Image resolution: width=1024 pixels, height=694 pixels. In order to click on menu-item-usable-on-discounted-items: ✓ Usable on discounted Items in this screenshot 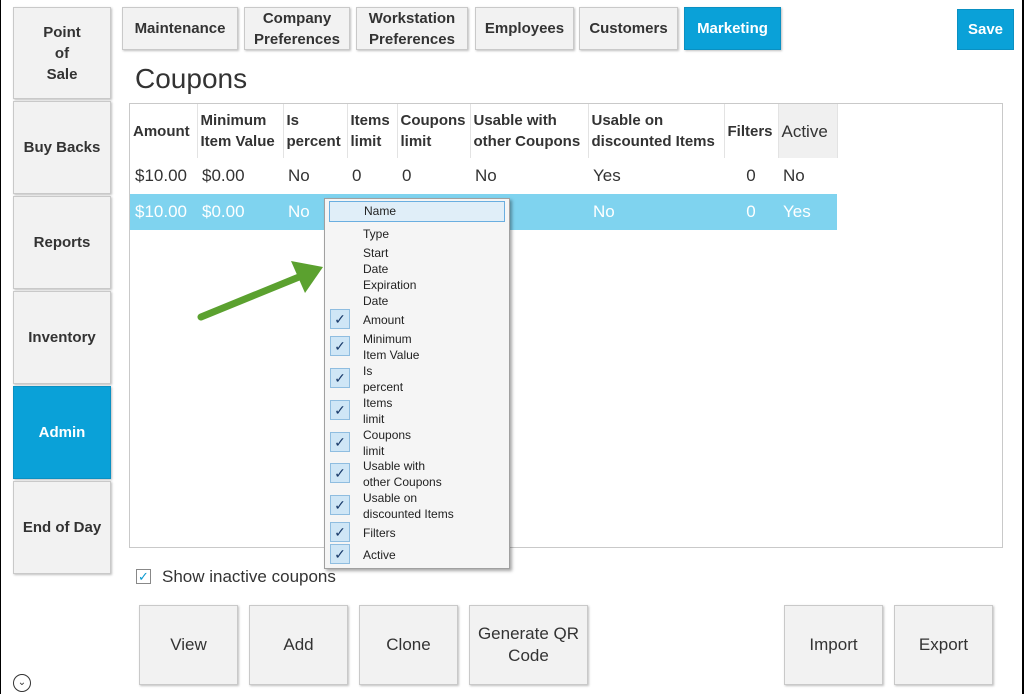, I will do `click(417, 506)`.